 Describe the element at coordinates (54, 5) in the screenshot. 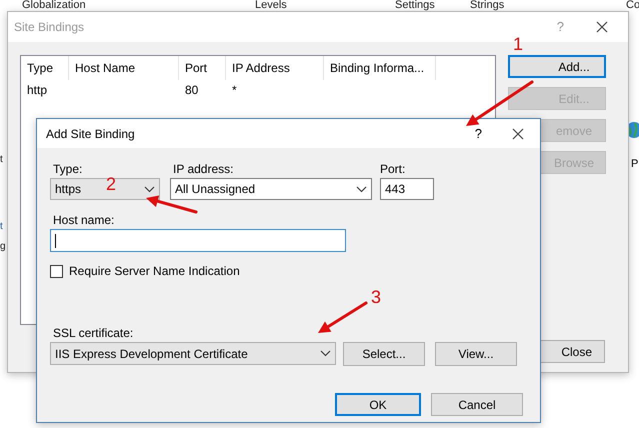

I see `column-header: Globalization` at that location.